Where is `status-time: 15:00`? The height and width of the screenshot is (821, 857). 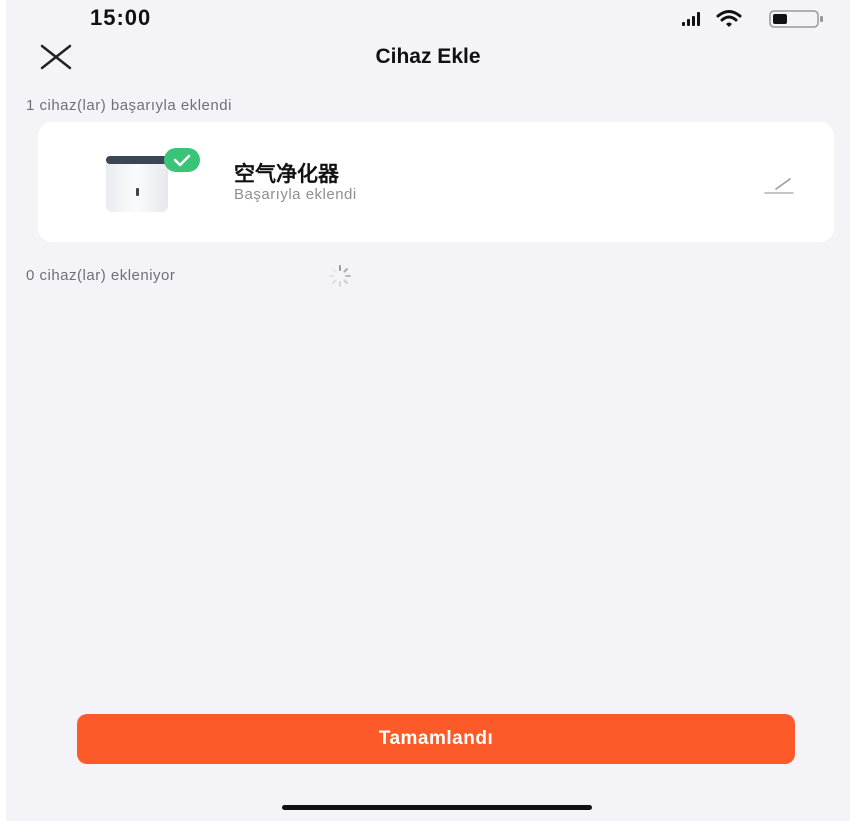
status-time: 15:00 is located at coordinates (121, 17).